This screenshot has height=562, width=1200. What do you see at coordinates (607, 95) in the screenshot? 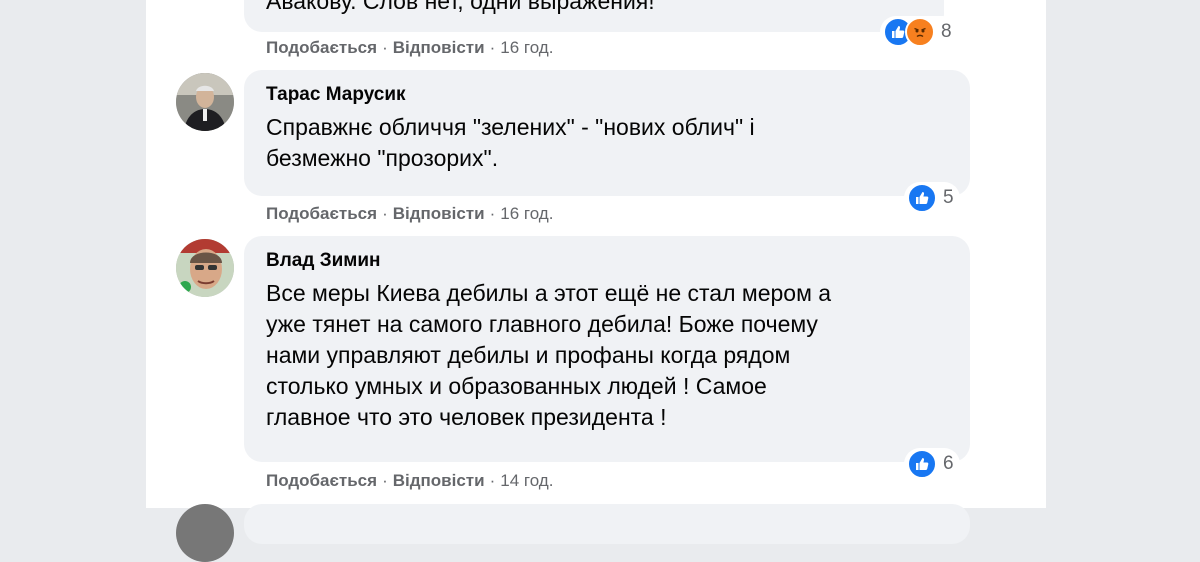
I see `comment-author: Тарас Марусик` at bounding box center [607, 95].